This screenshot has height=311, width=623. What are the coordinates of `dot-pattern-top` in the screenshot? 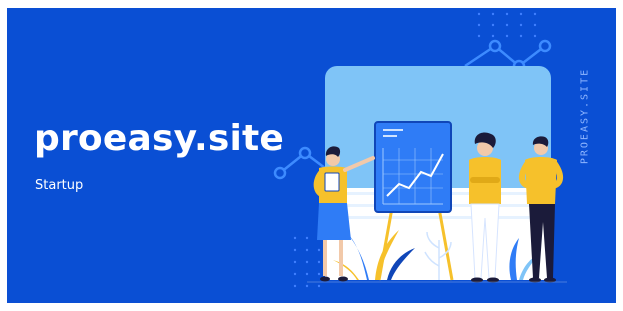 It's located at (507, 25).